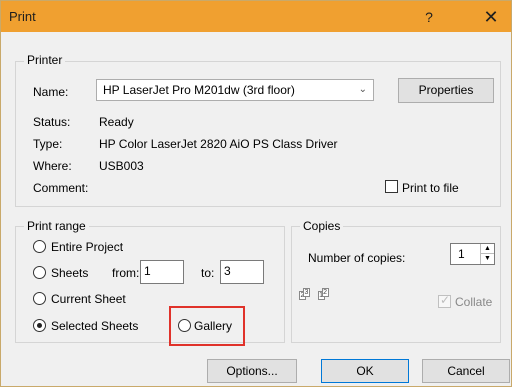 The image size is (512, 387). I want to click on radio-selected-sheets, so click(39, 325).